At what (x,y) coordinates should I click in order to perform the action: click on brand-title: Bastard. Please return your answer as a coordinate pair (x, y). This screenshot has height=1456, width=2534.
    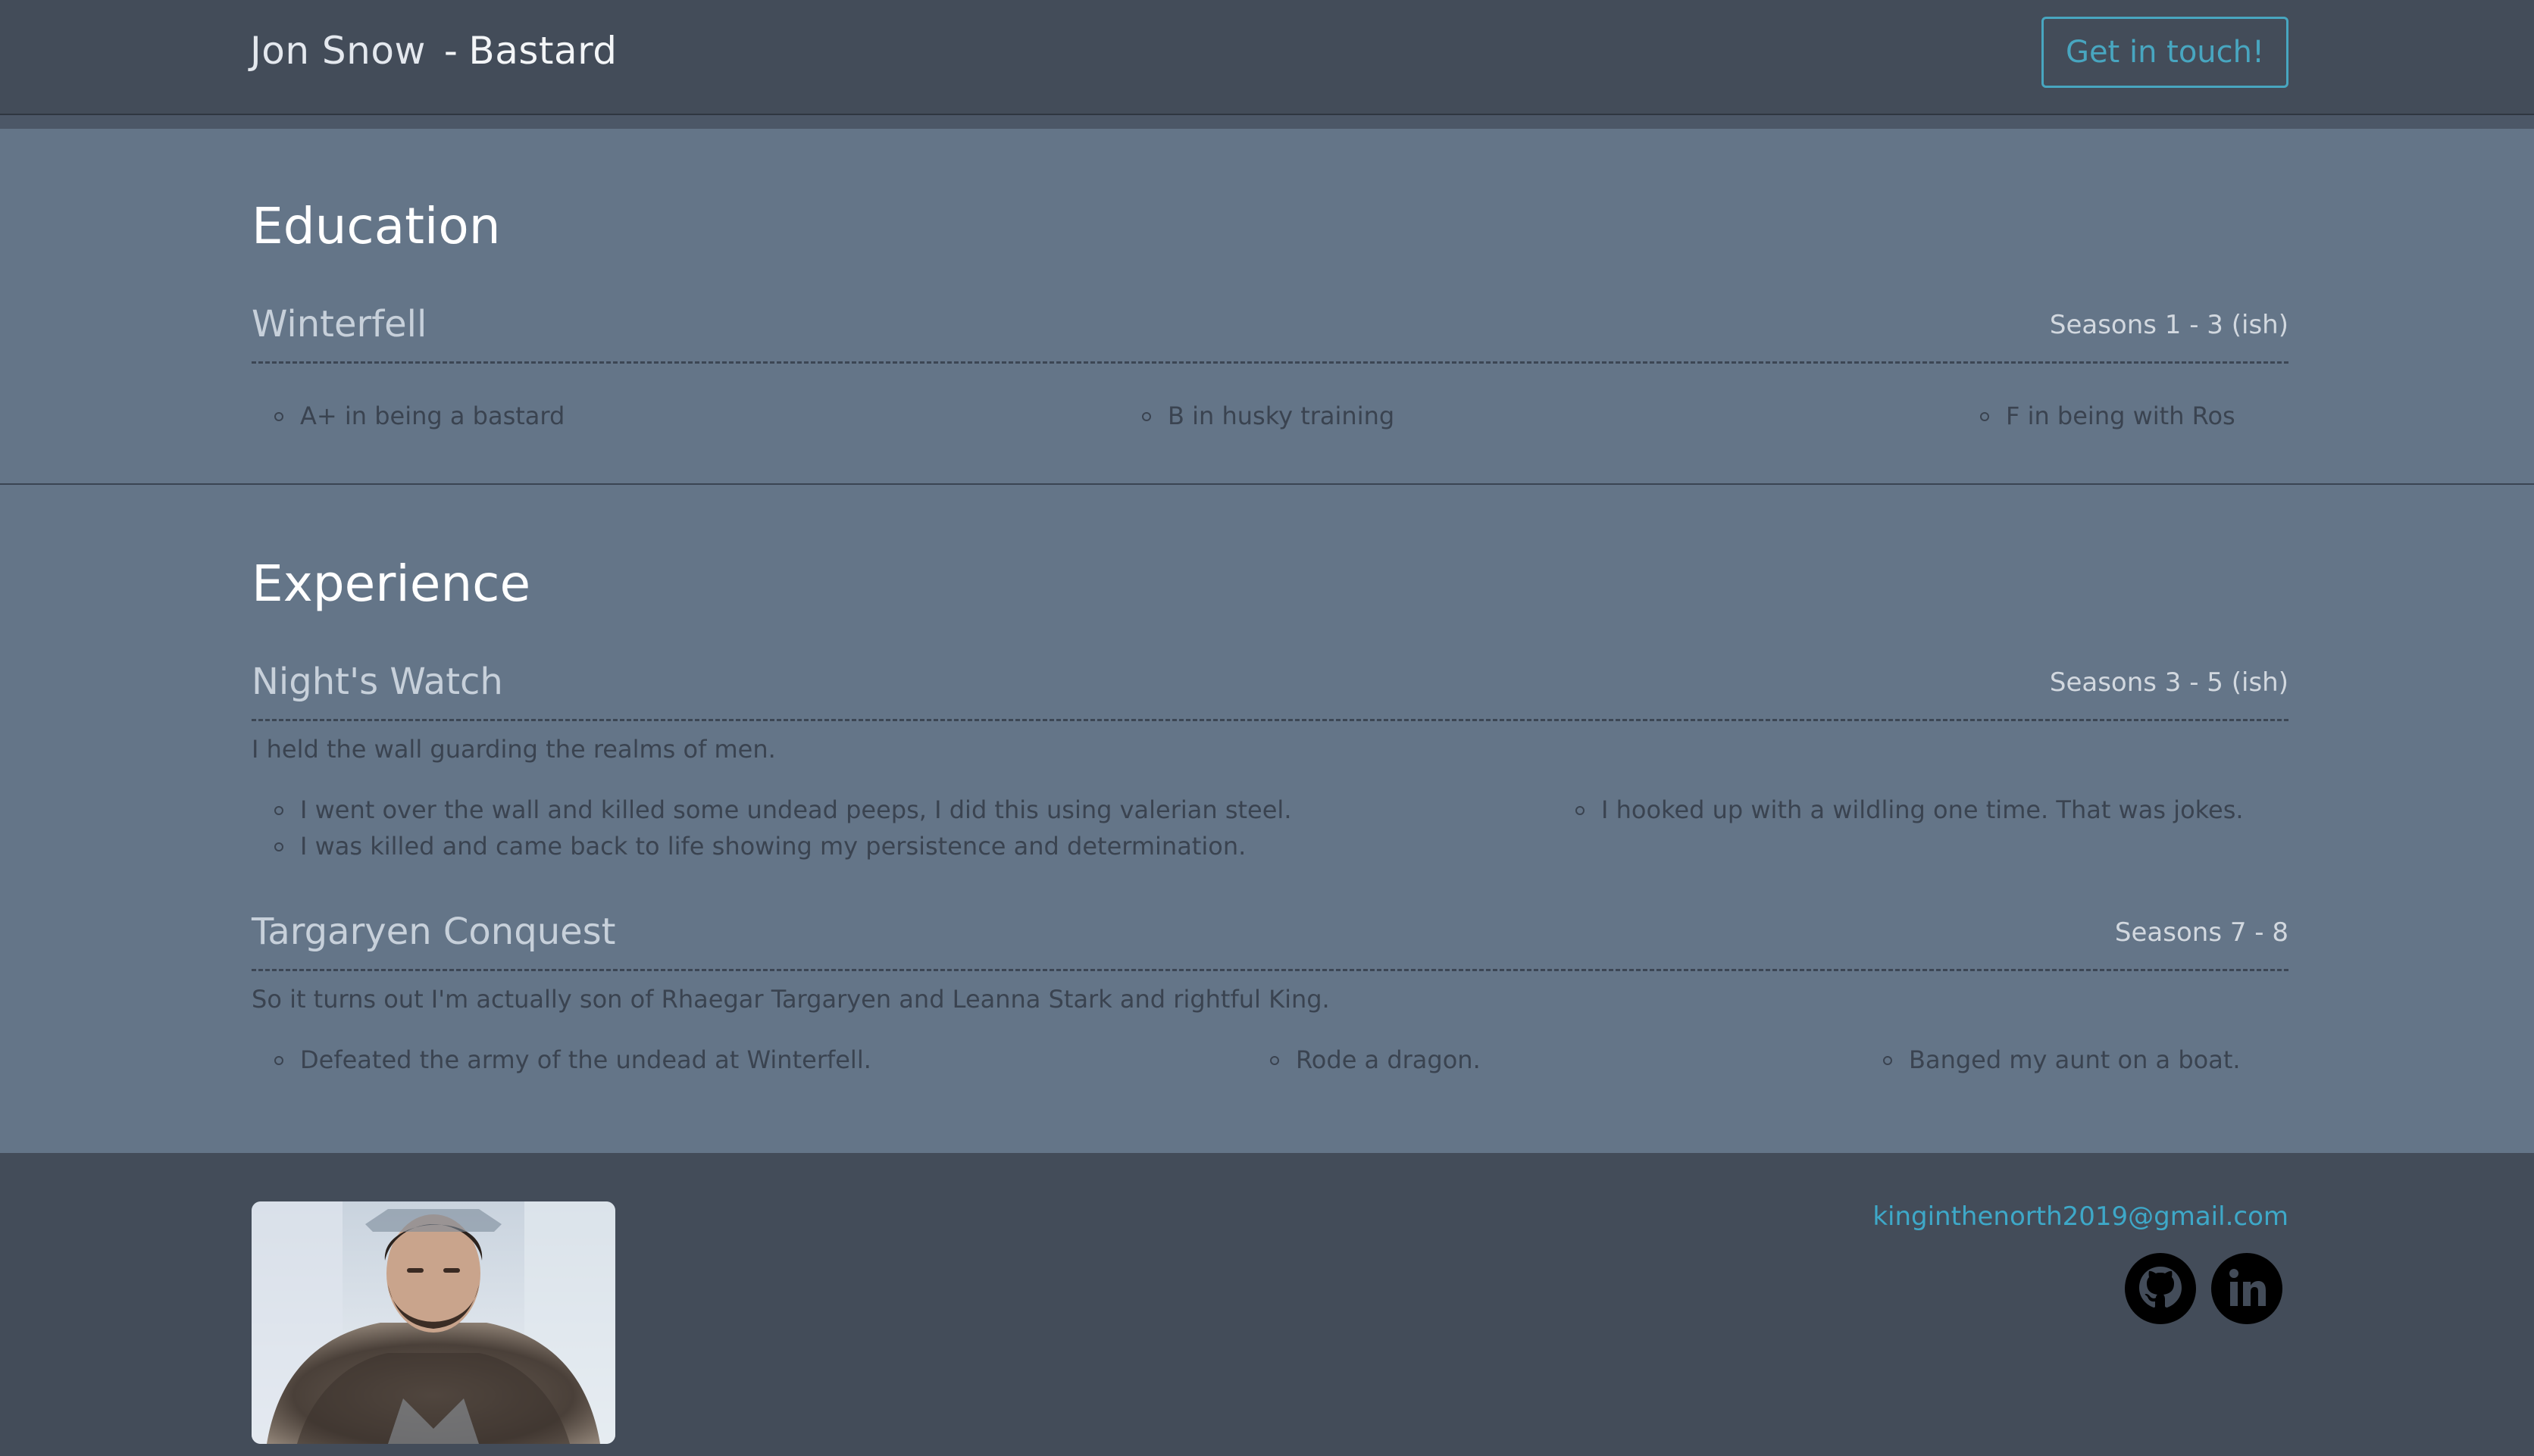
    Looking at the image, I should click on (543, 51).